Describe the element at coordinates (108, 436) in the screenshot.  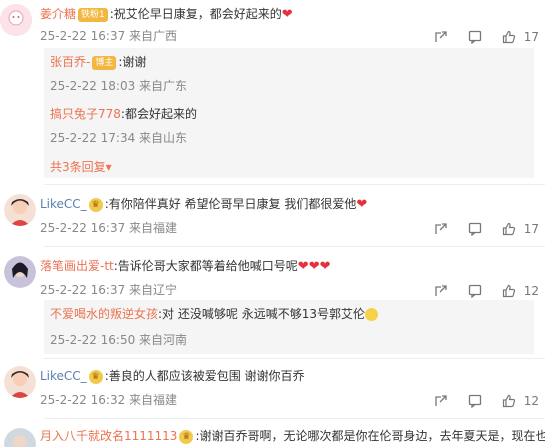
I see `username: 月入八千就改名1111113` at that location.